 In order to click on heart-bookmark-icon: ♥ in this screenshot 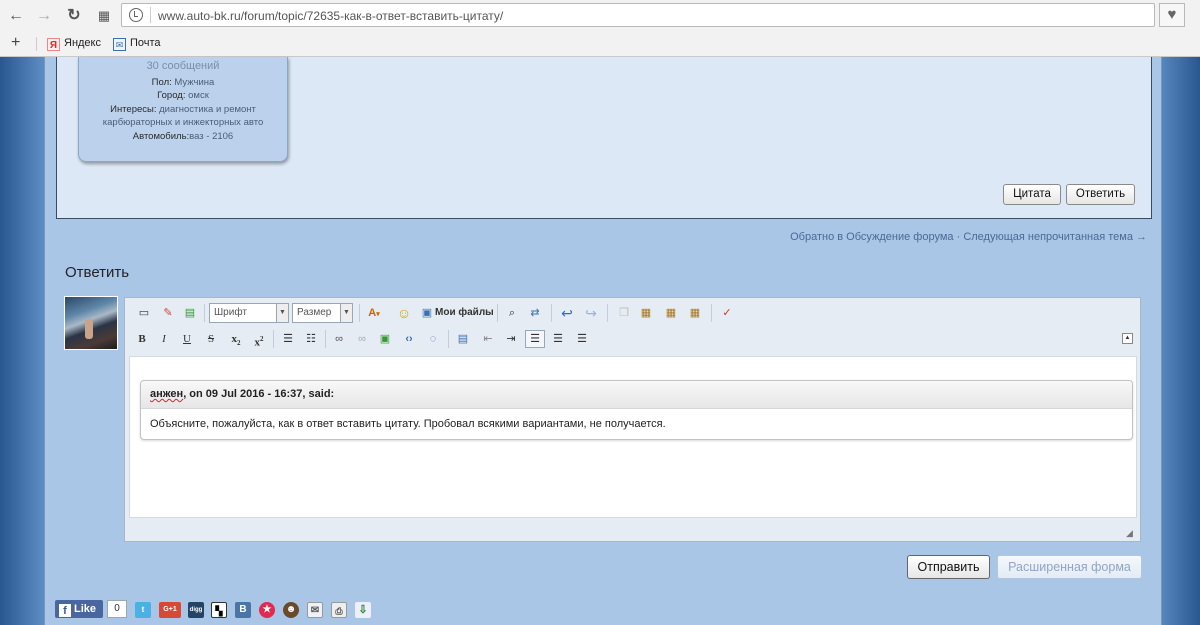, I will do `click(1172, 15)`.